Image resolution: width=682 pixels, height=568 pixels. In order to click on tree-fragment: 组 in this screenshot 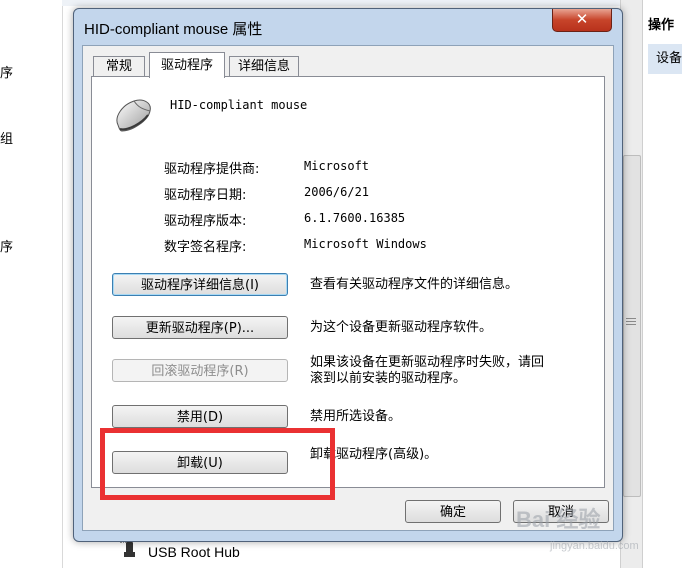, I will do `click(7, 139)`.